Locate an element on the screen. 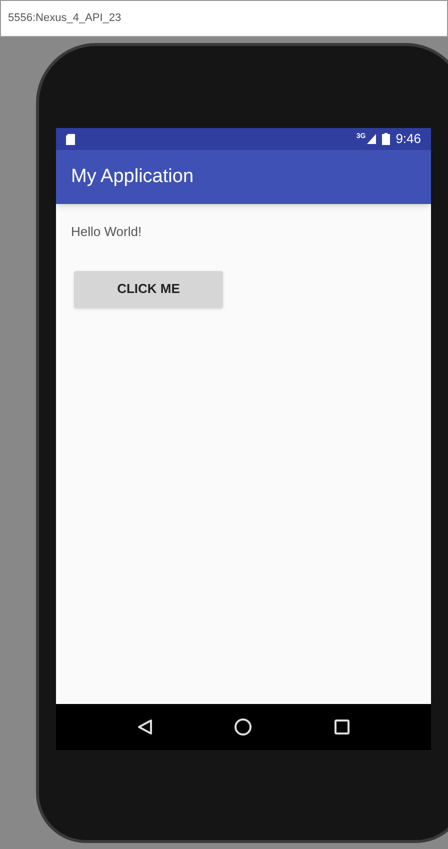 Image resolution: width=448 pixels, height=849 pixels. back-icon is located at coordinates (144, 727).